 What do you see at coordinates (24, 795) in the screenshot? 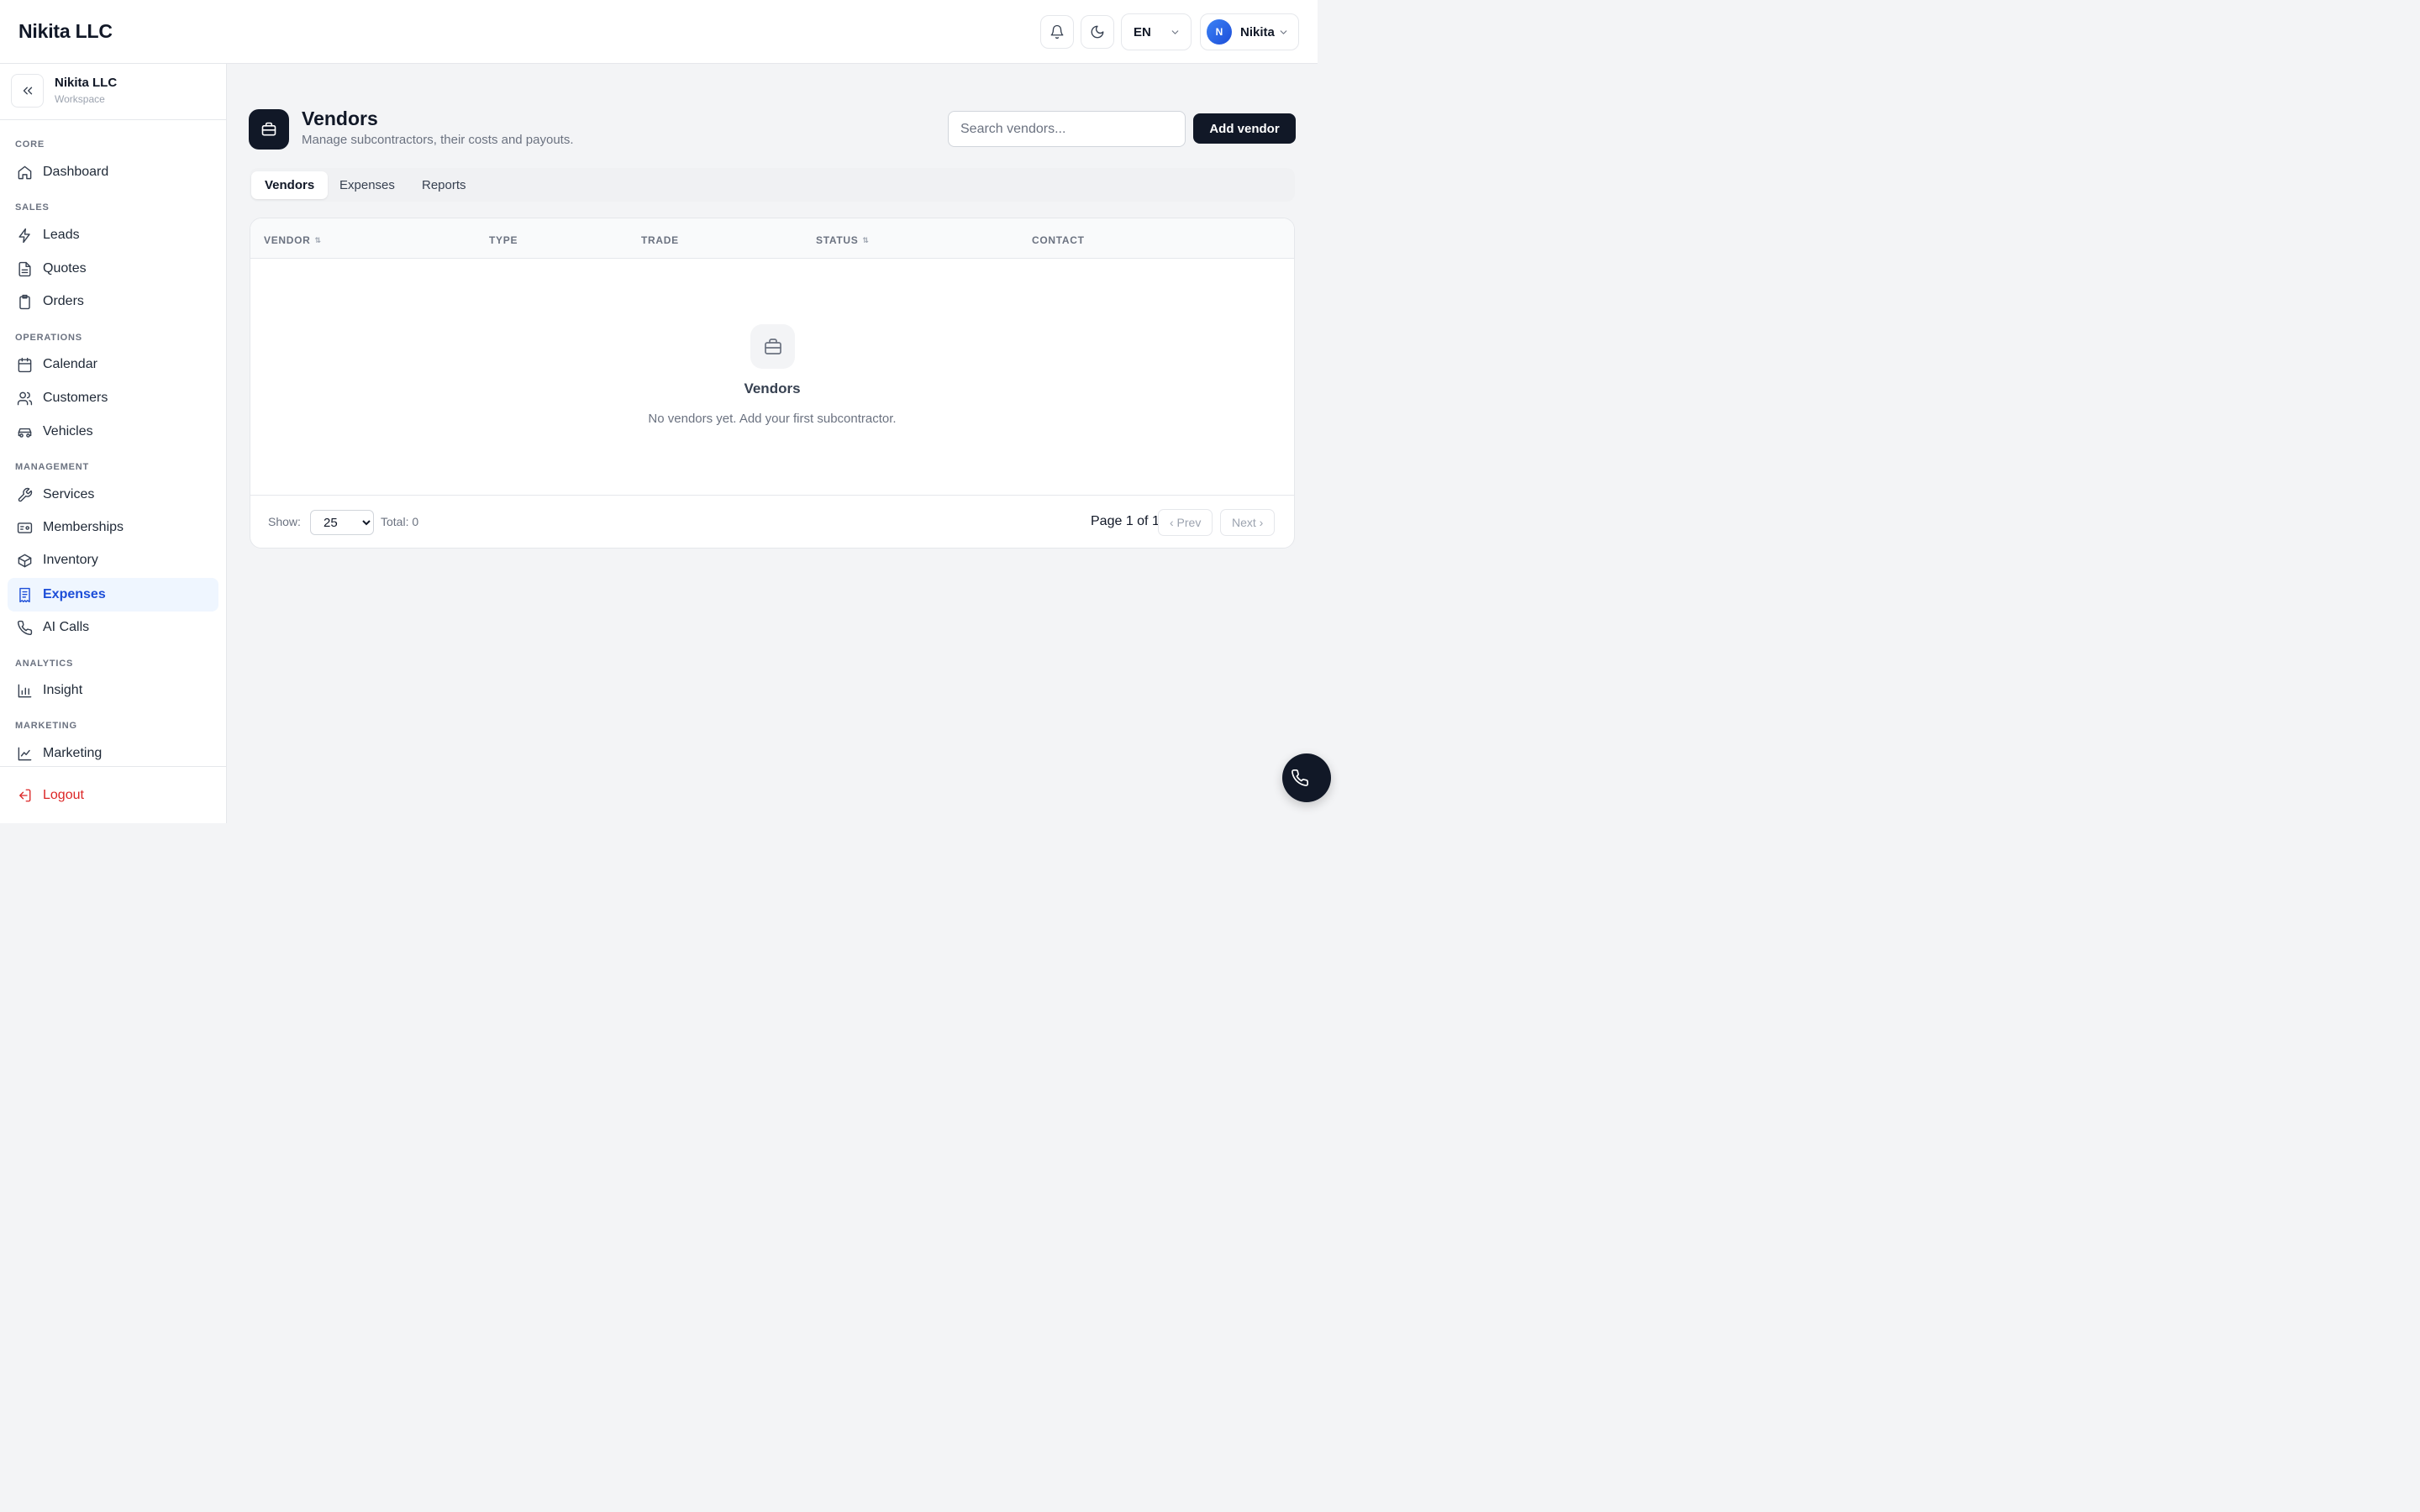
I see `logout-icon` at bounding box center [24, 795].